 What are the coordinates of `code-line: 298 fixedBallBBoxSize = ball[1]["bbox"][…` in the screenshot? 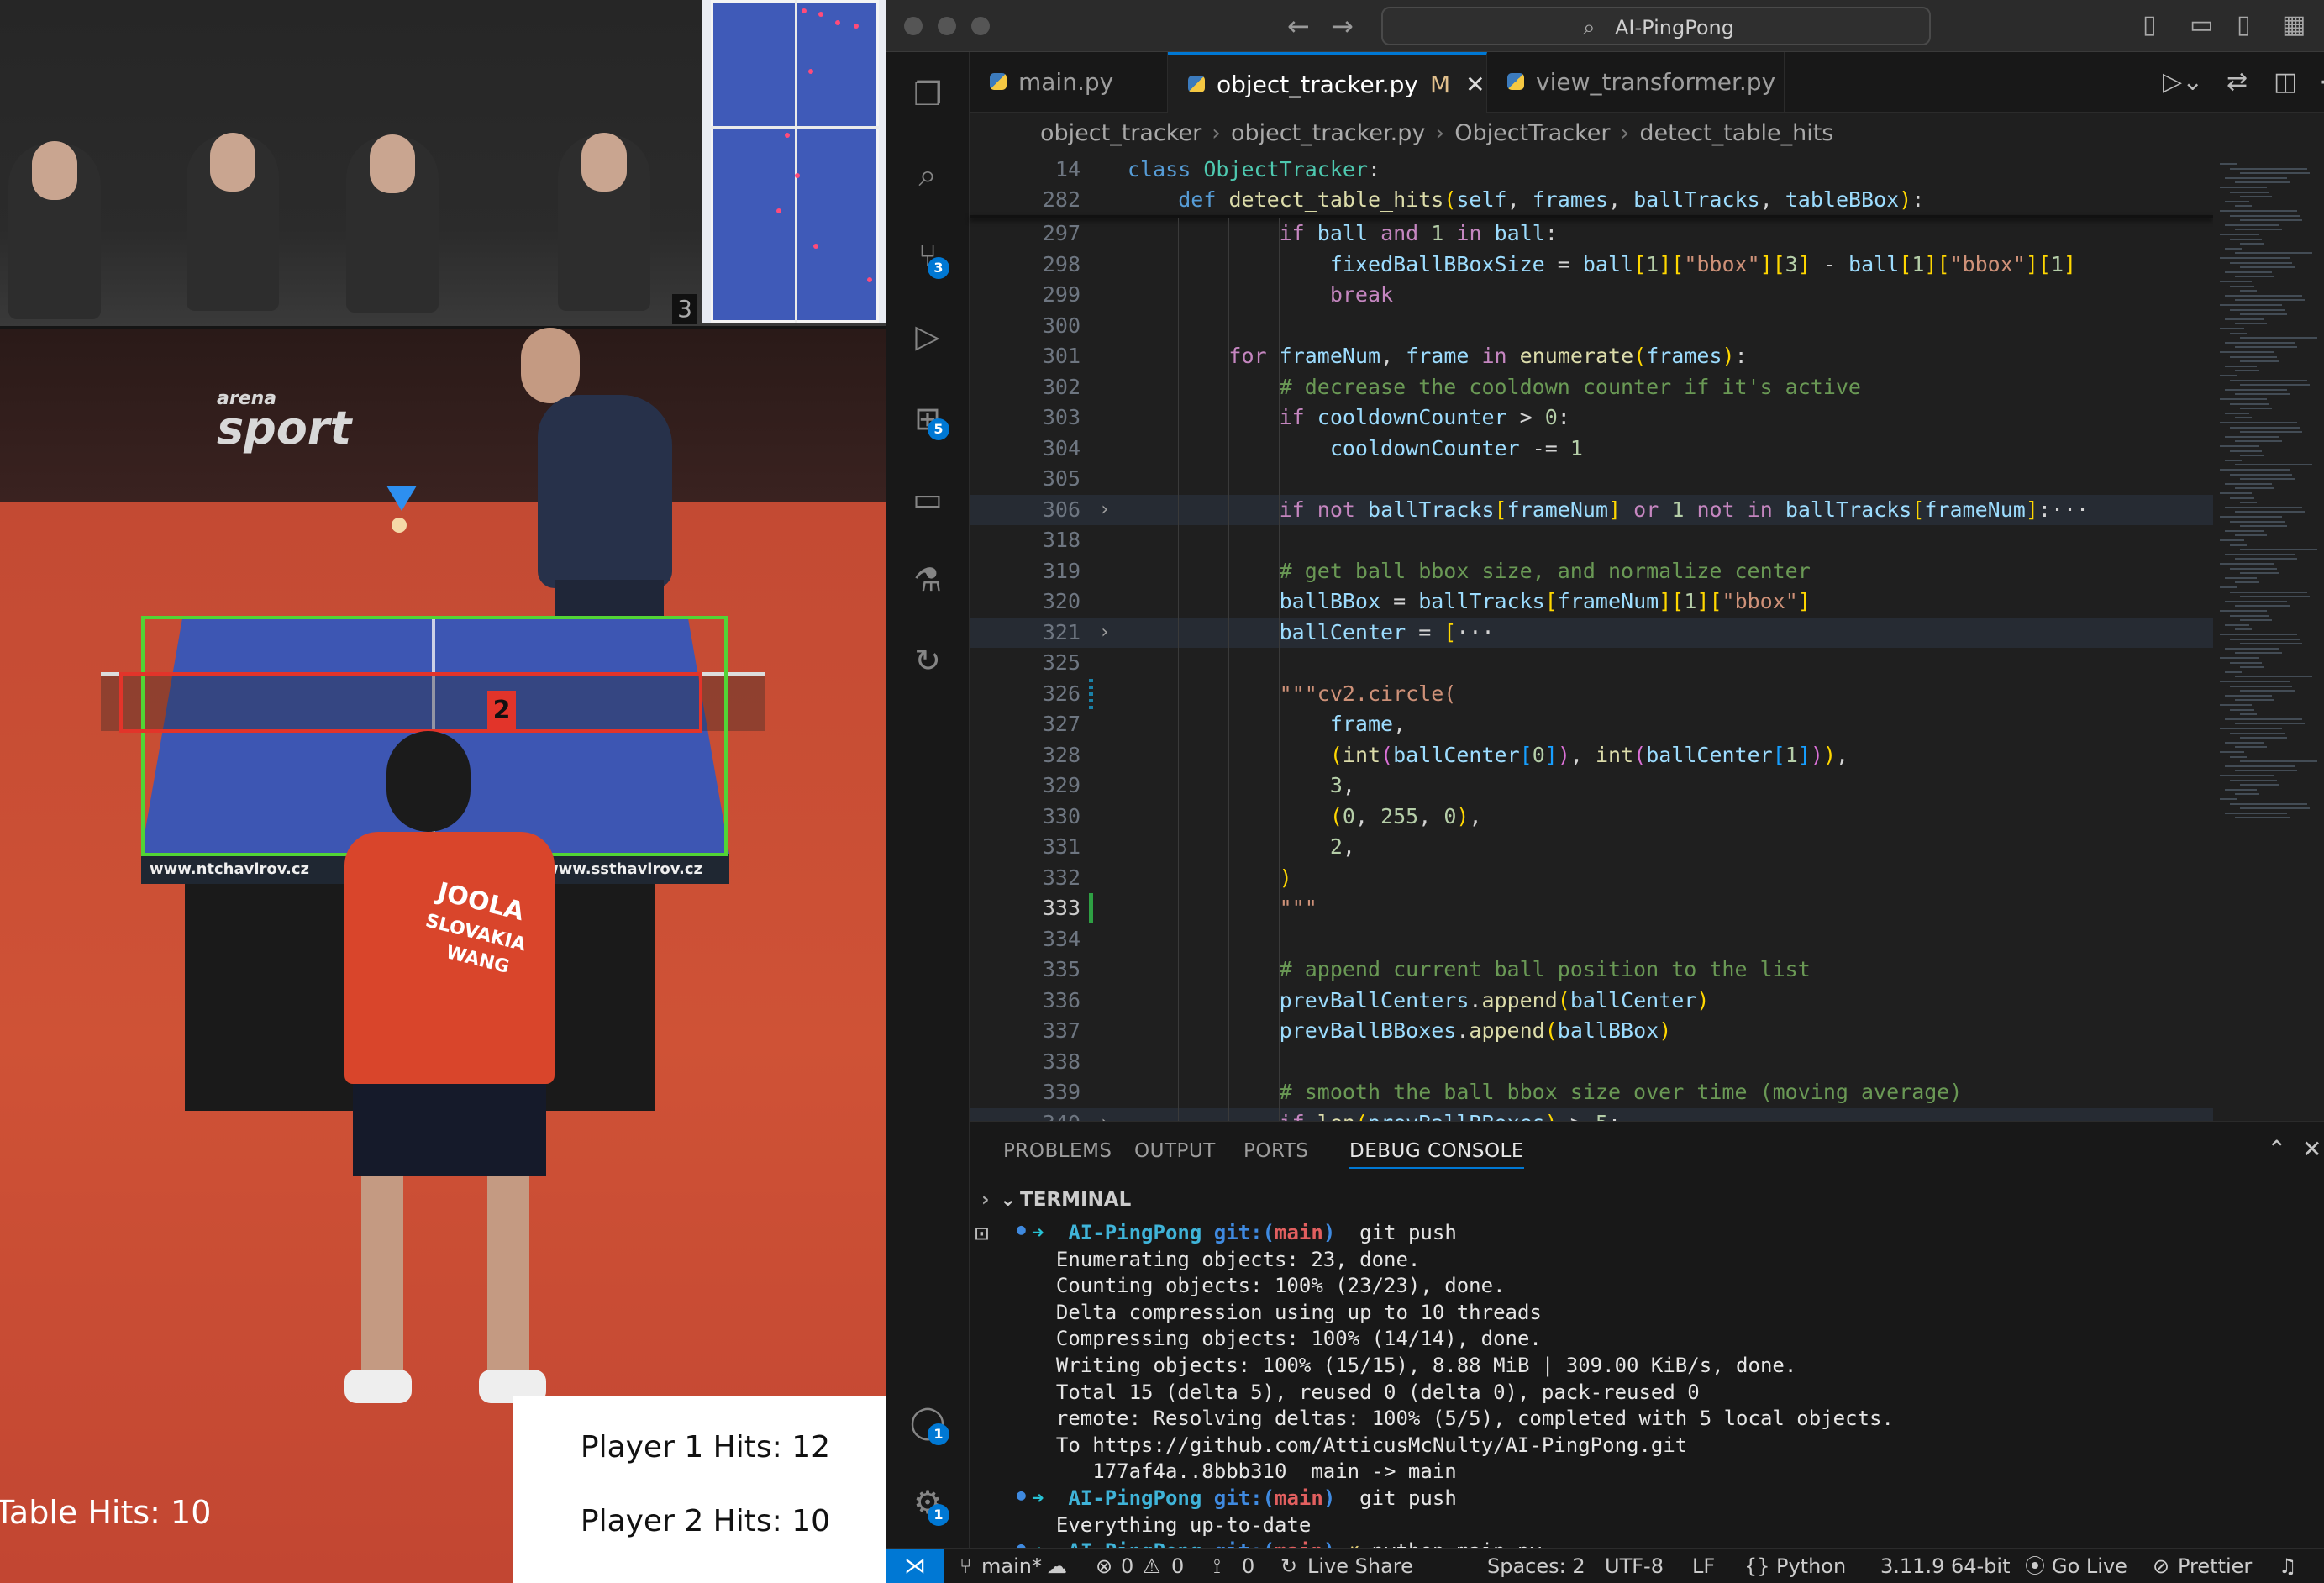 It's located at (1591, 265).